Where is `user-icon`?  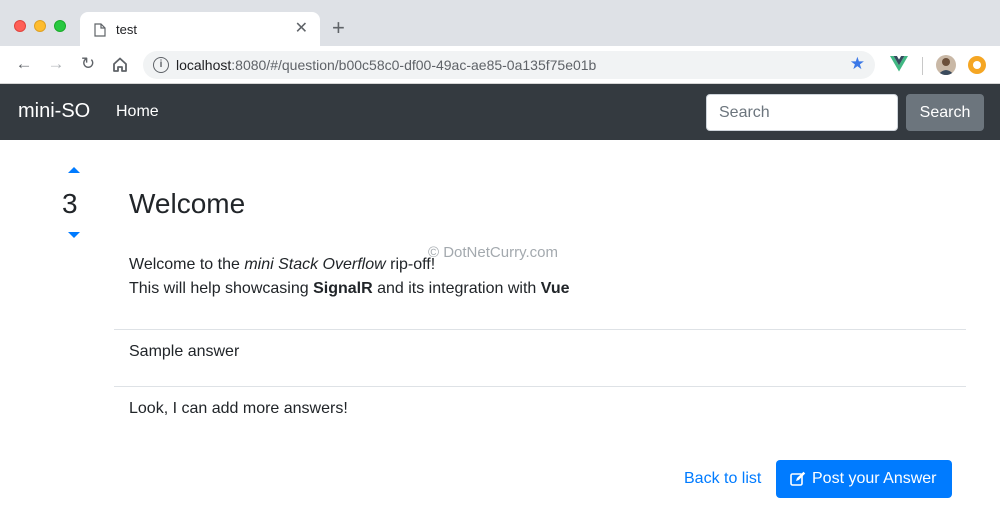
user-icon is located at coordinates (946, 66).